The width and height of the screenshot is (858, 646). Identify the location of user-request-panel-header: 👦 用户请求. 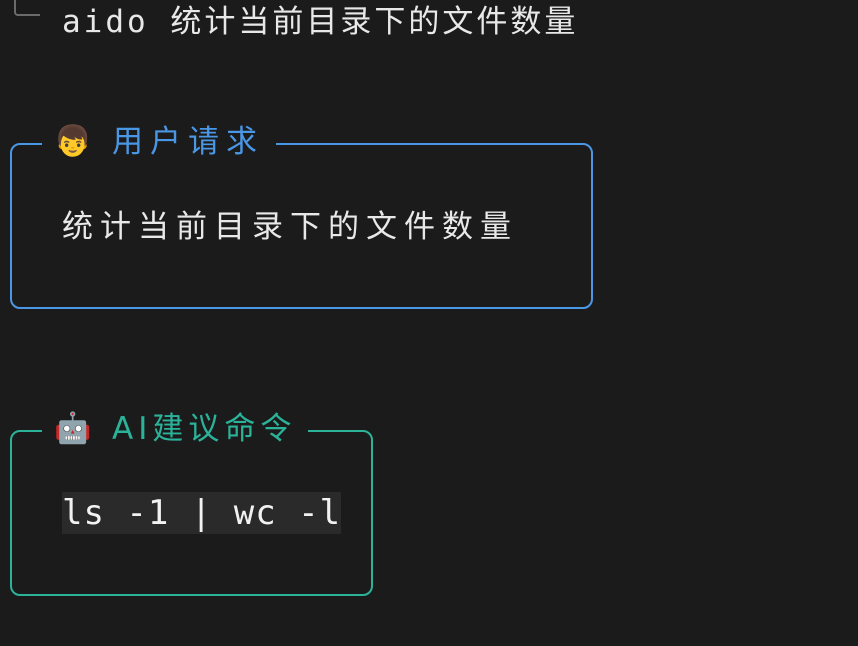
(159, 142).